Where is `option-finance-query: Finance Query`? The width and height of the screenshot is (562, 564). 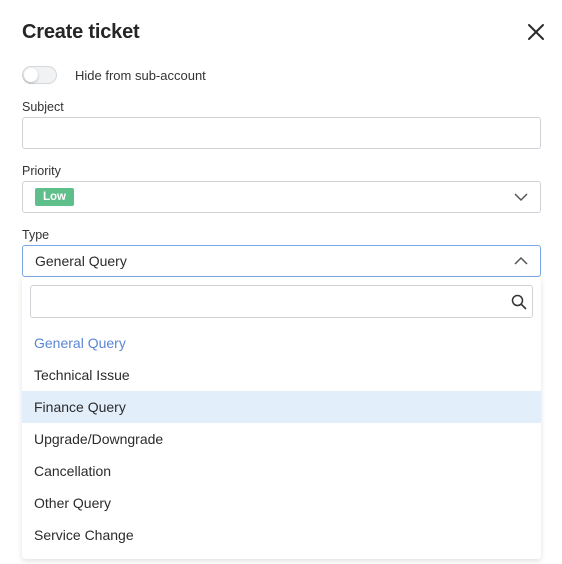 option-finance-query: Finance Query is located at coordinates (281, 407).